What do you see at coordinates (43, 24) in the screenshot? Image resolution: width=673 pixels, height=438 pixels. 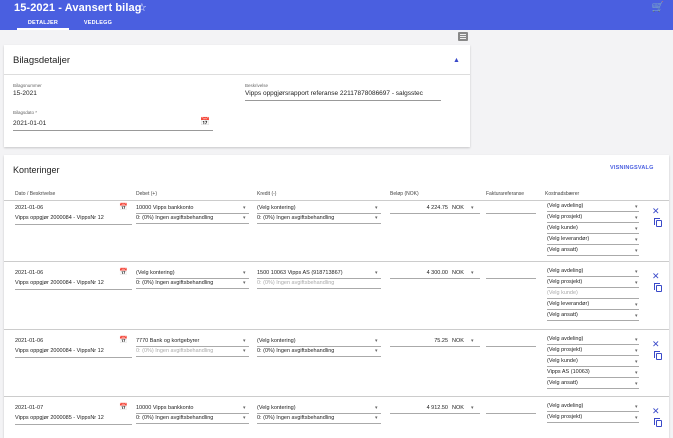 I see `tab-detaljer: DETALJER` at bounding box center [43, 24].